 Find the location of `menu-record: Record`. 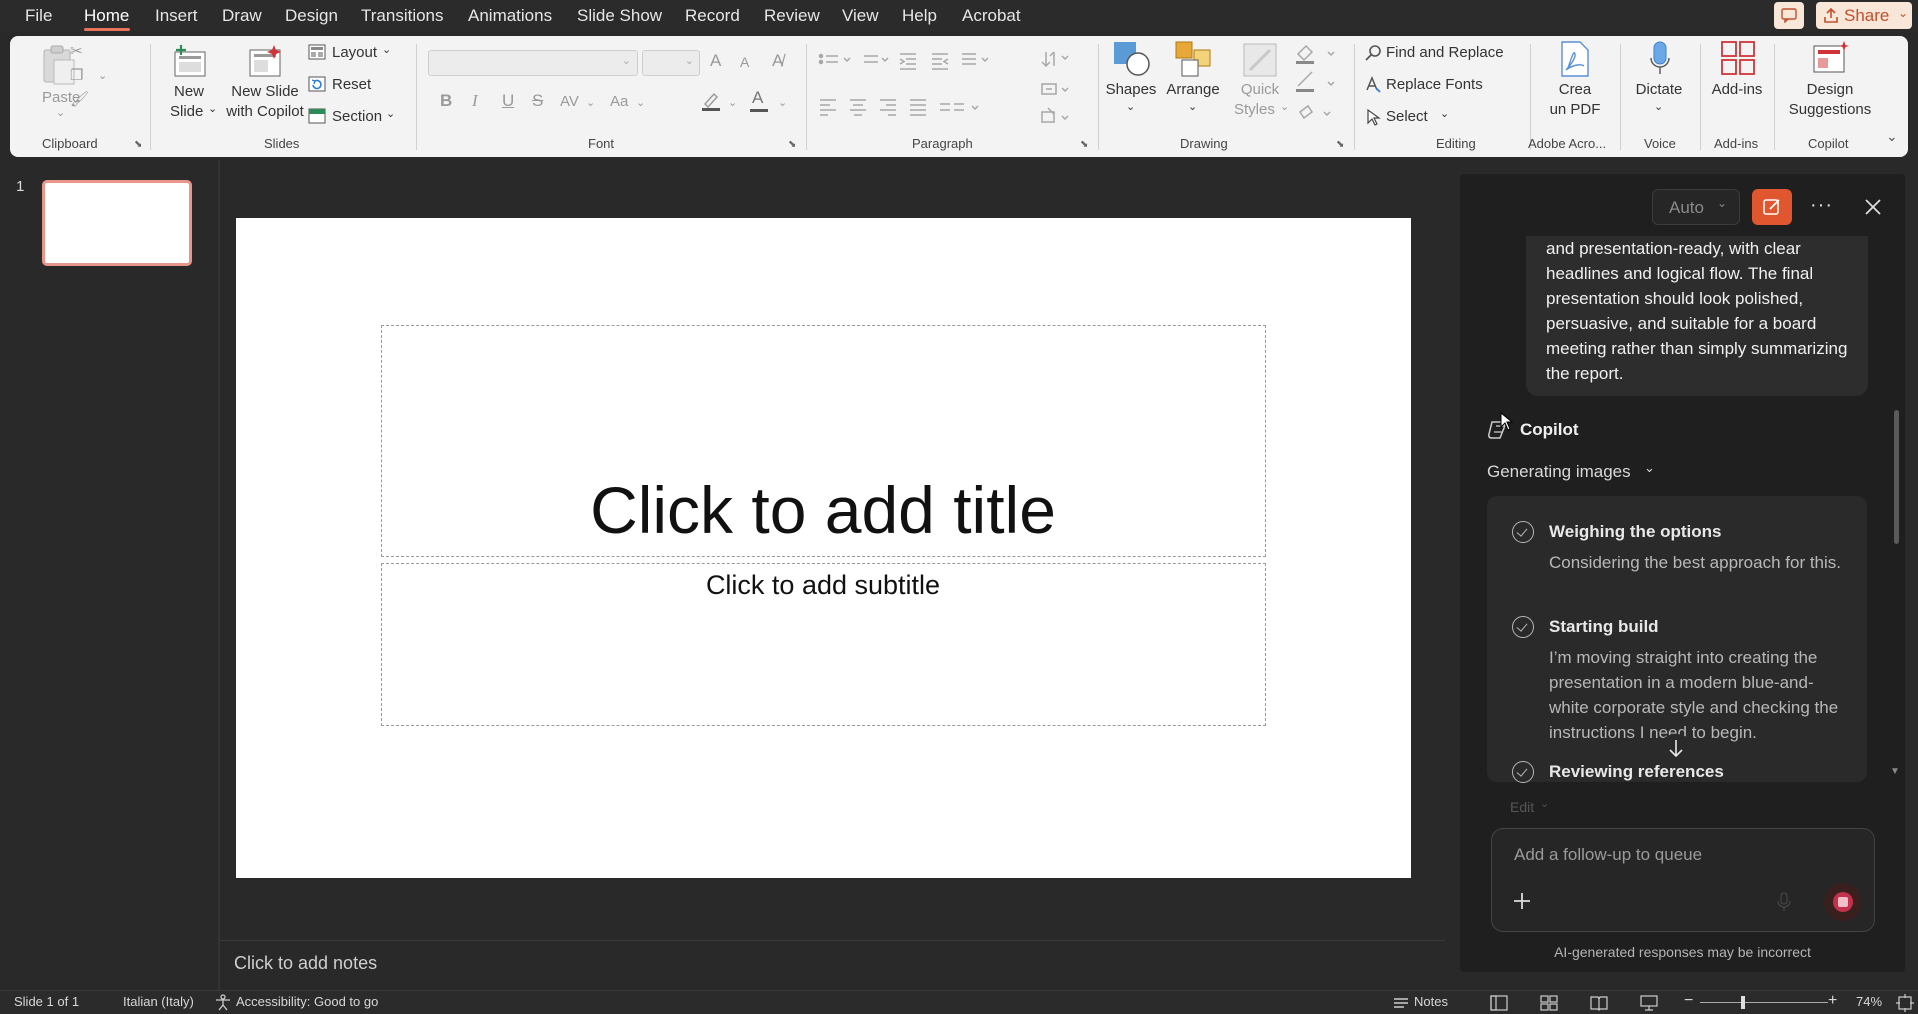

menu-record: Record is located at coordinates (712, 16).